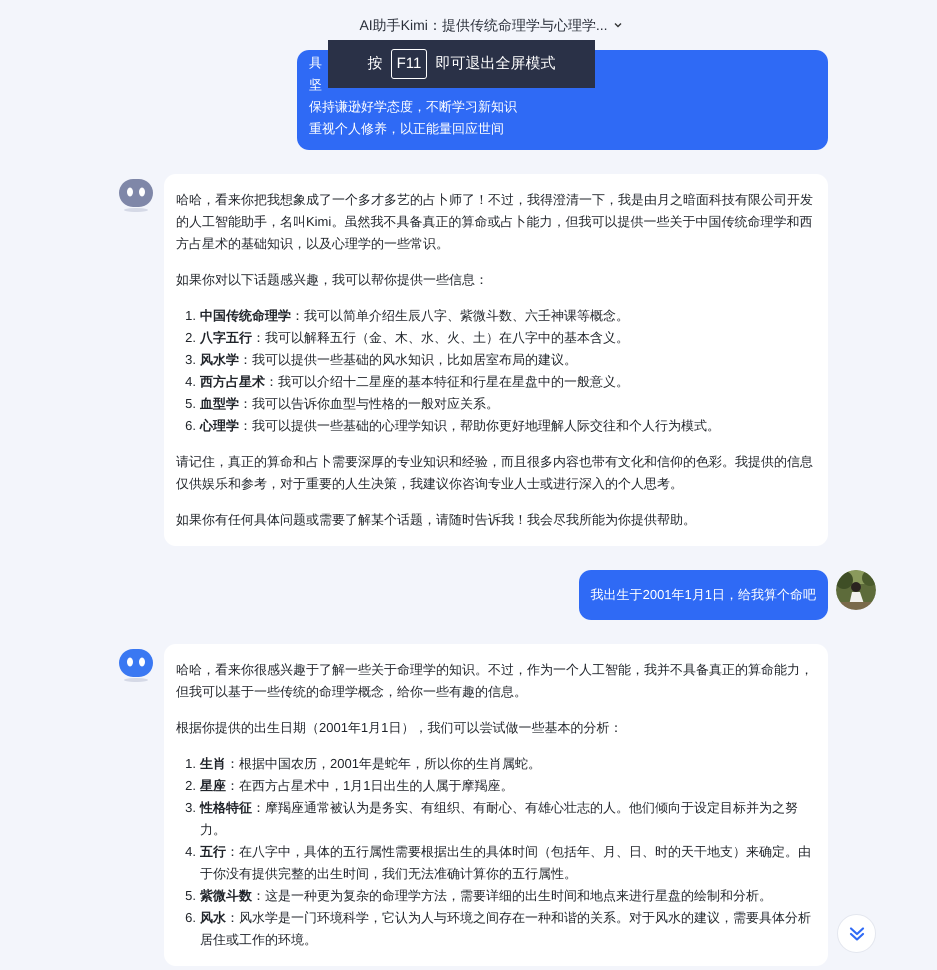 This screenshot has height=970, width=937. What do you see at coordinates (413, 107) in the screenshot?
I see `message-line: 保持谦逊好学态度，不断学习新知识` at bounding box center [413, 107].